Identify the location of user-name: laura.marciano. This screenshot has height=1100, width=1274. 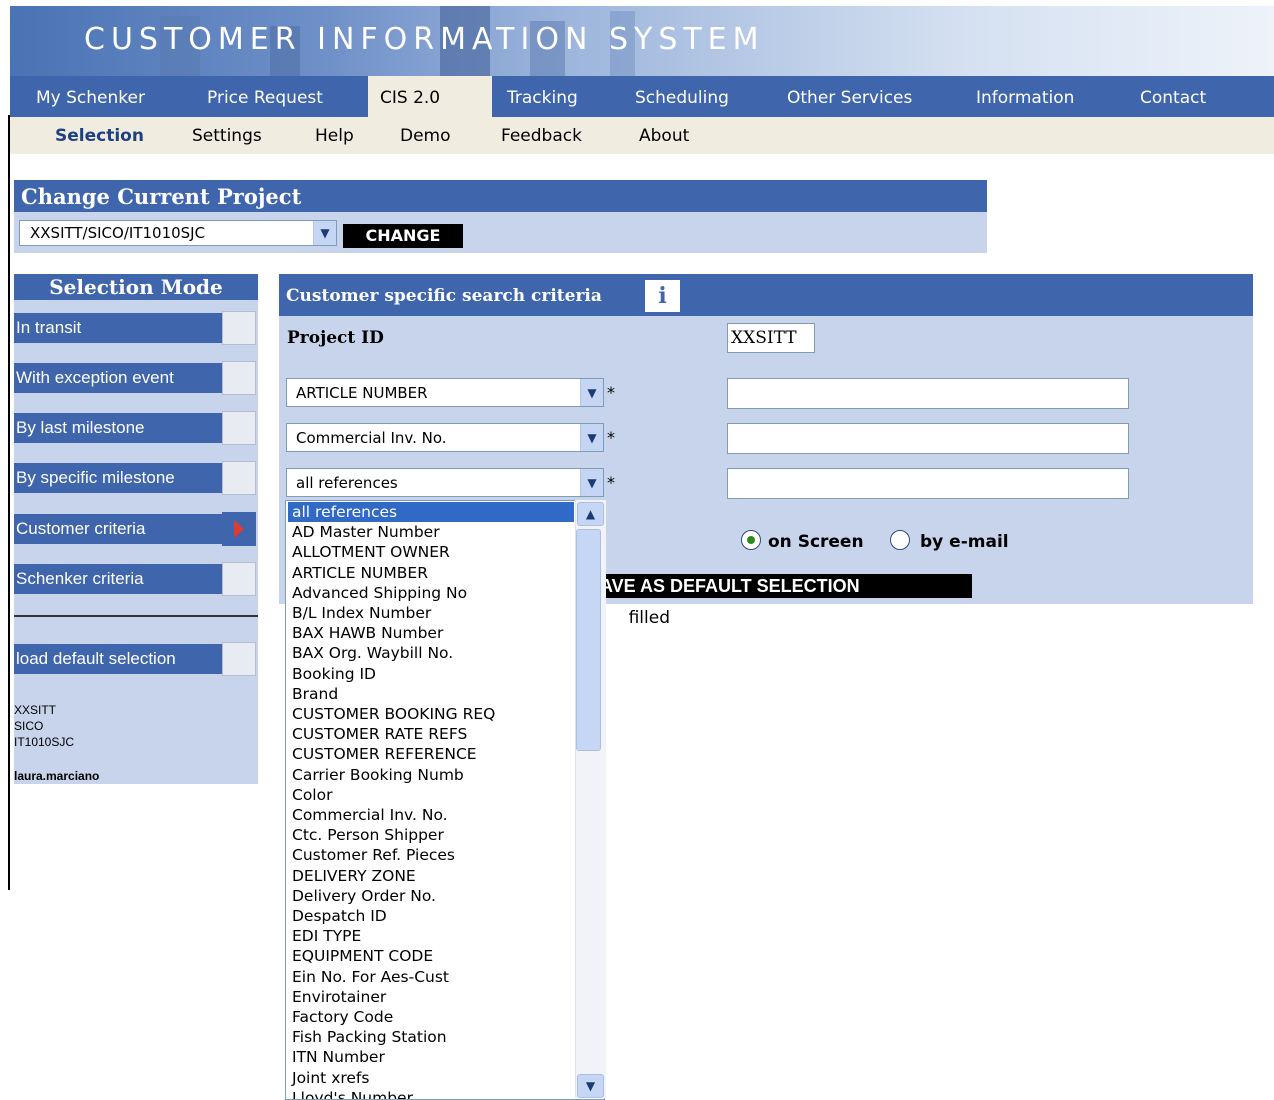
(57, 776).